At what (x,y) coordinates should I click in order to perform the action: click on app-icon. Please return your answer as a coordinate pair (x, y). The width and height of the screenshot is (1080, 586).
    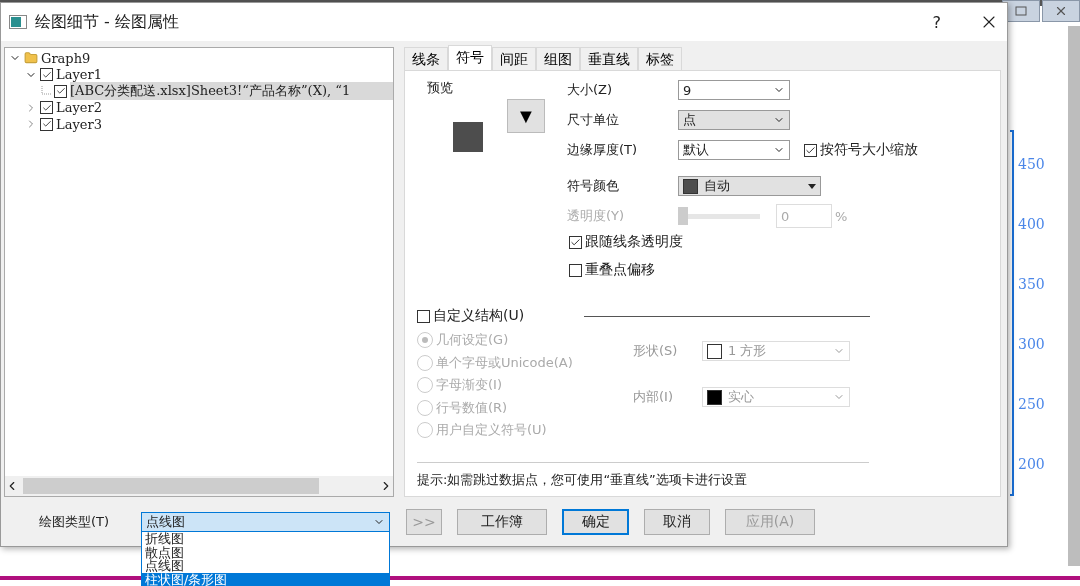
    Looking at the image, I should click on (18, 22).